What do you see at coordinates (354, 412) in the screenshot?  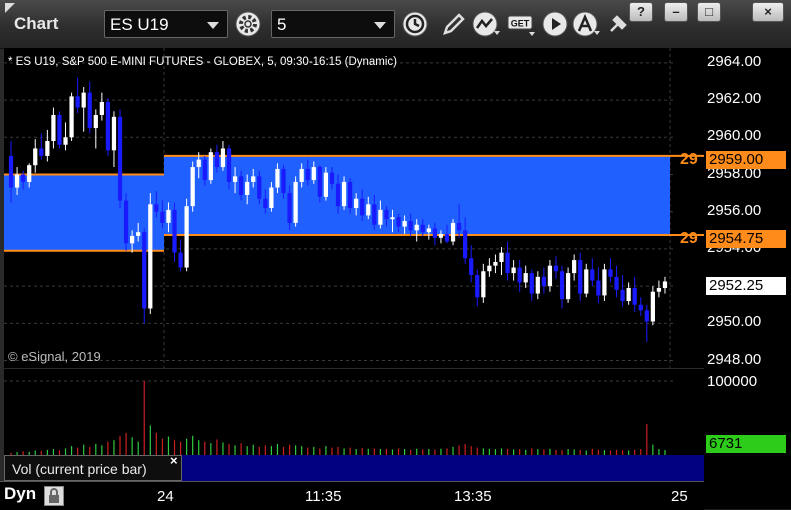 I see `volume-pane` at bounding box center [354, 412].